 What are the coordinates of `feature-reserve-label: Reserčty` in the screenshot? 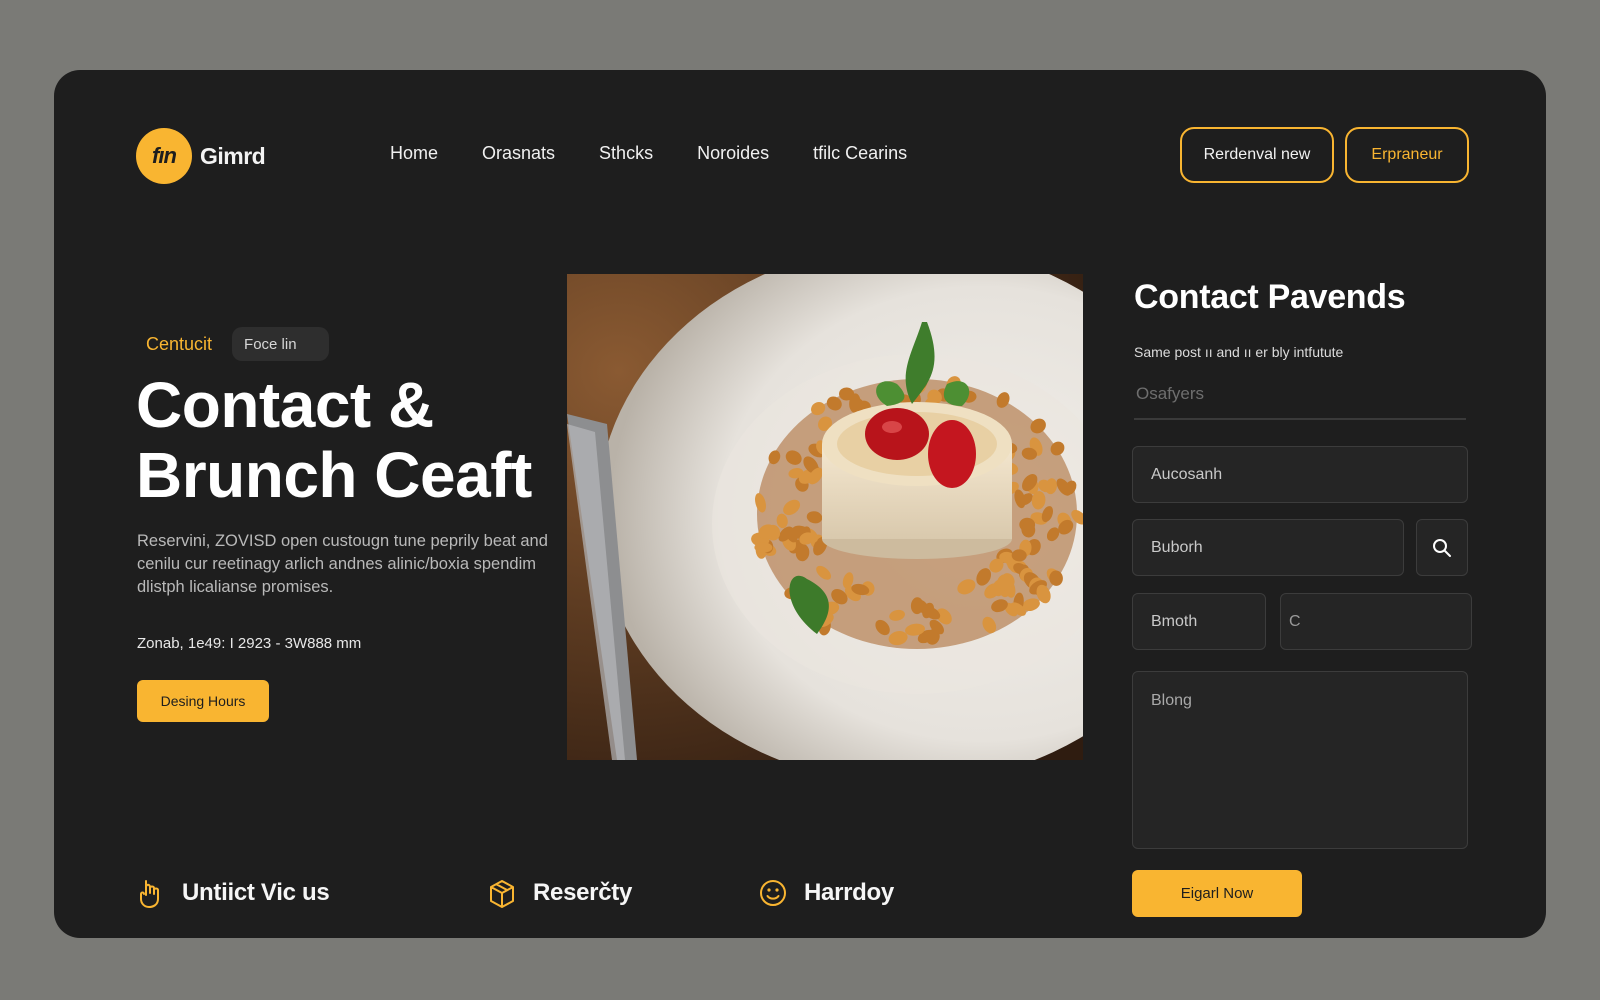 It's located at (583, 892).